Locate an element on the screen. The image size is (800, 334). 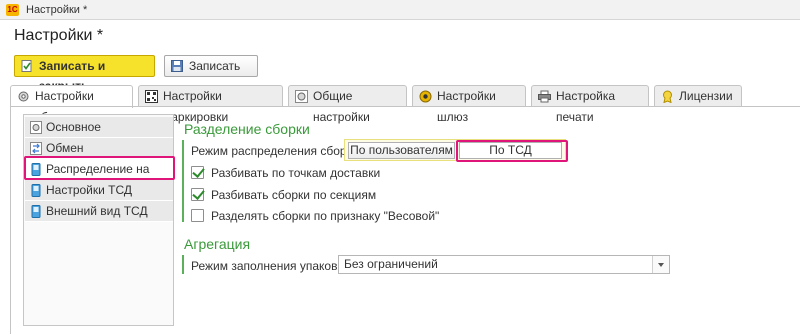
sidebar-item-label: Основное is located at coordinates (73, 127).